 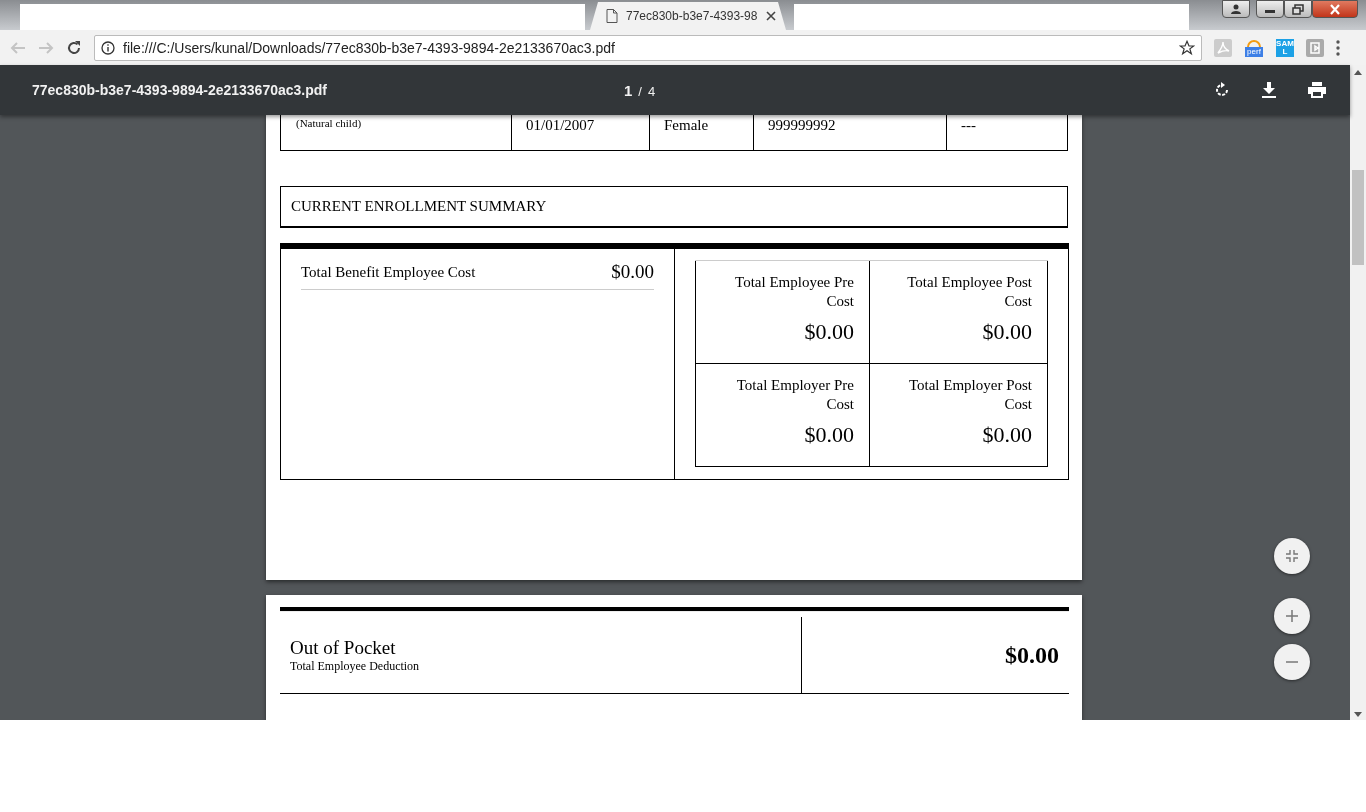 I want to click on person-icon, so click(x=1236, y=9).